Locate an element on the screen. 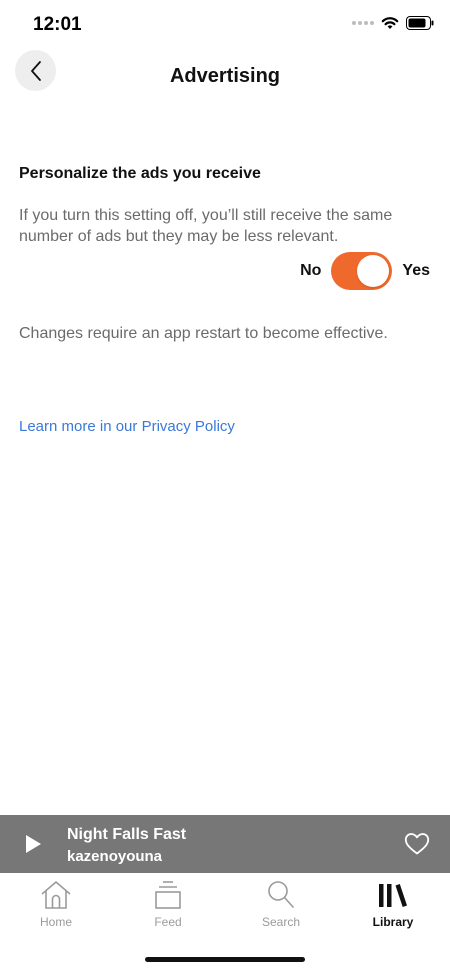 The image size is (450, 972). track-title: Night Falls Fast is located at coordinates (127, 834).